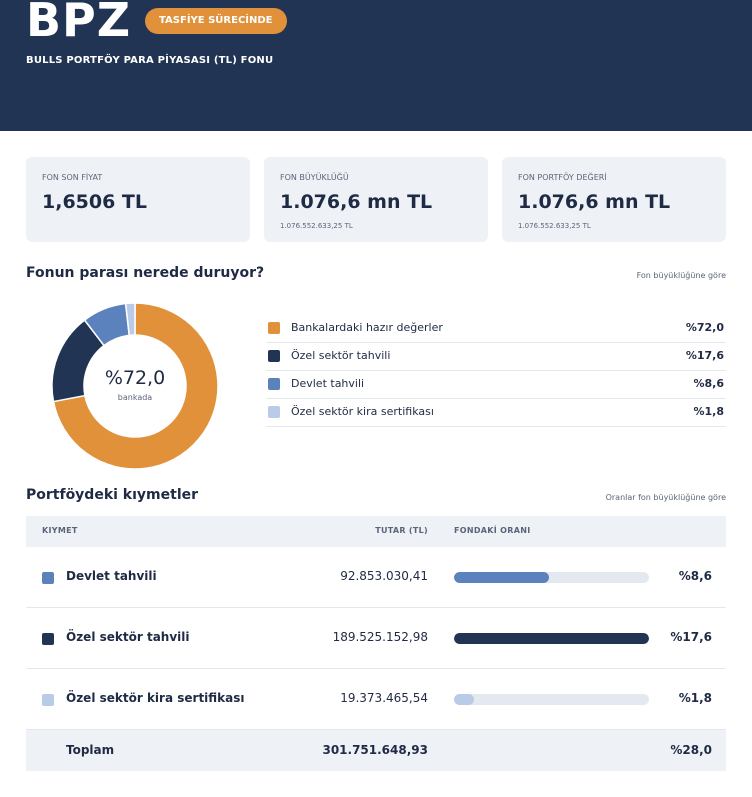 The height and width of the screenshot is (797, 752). I want to click on status-badge: TASFİYE SÜRECİNDE, so click(216, 21).